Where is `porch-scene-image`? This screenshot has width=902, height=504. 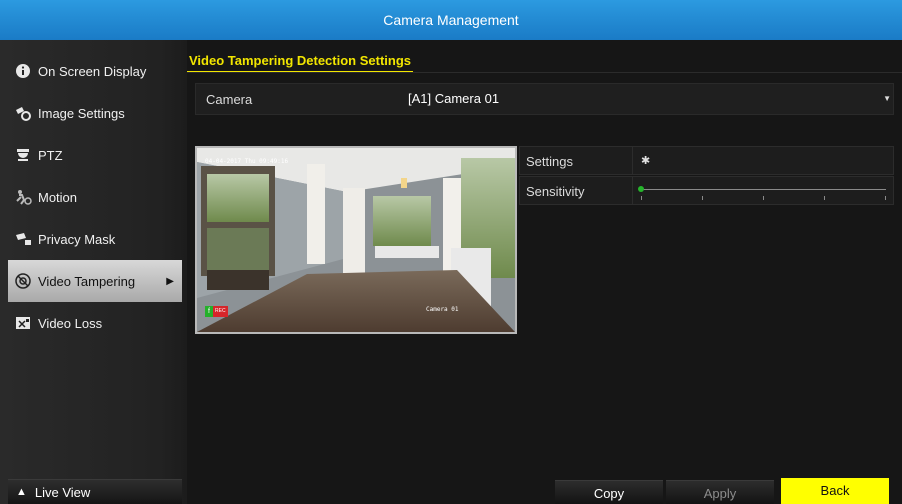 porch-scene-image is located at coordinates (356, 240).